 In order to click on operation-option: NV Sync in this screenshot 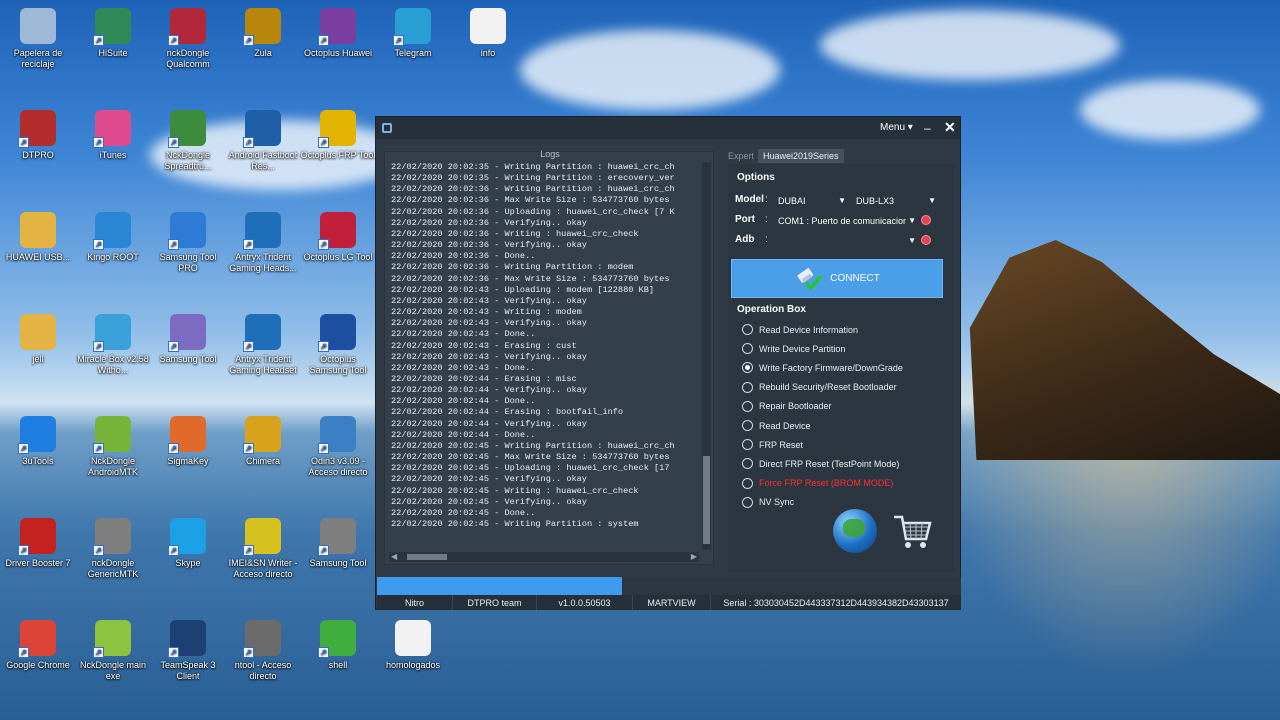, I will do `click(822, 502)`.